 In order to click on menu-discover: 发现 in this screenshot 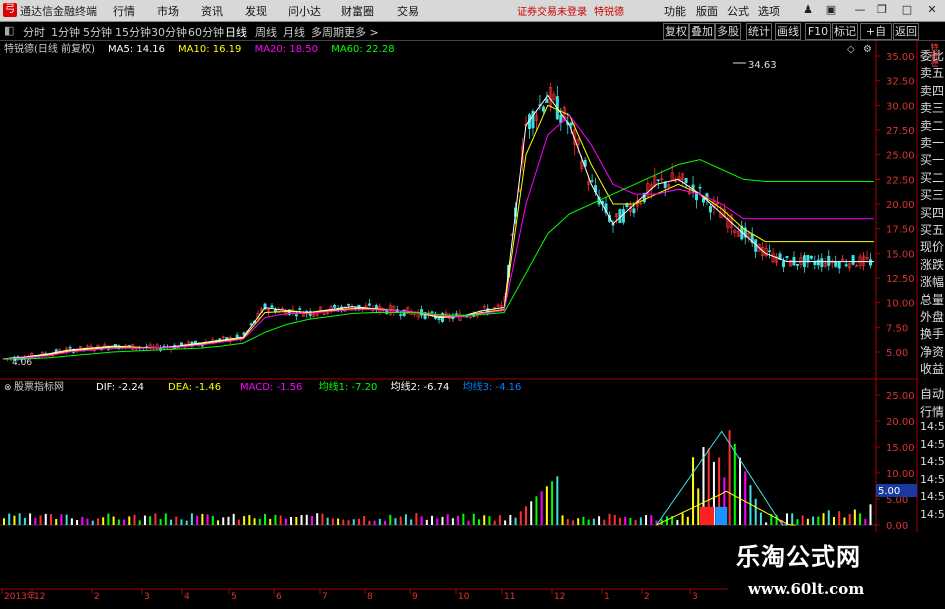, I will do `click(256, 11)`.